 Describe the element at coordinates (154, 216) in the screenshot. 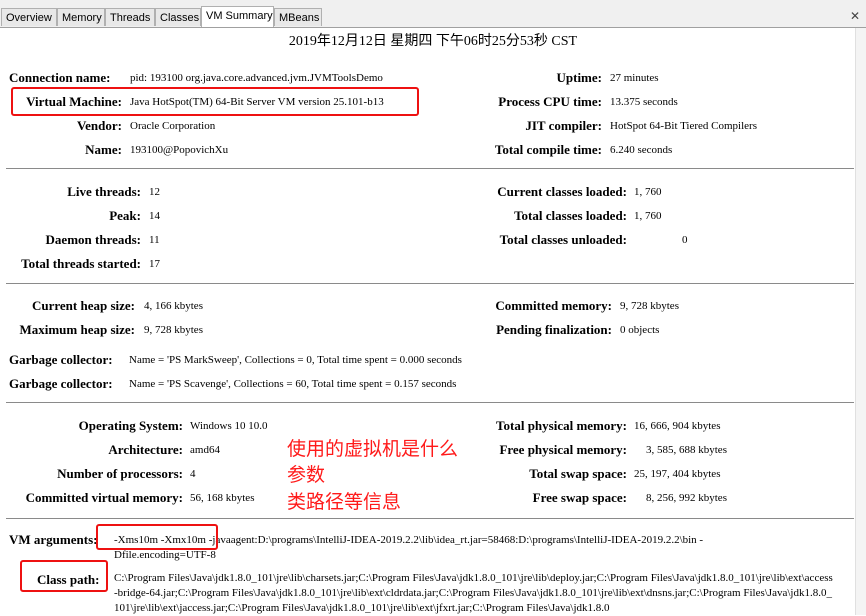

I see `peak-value: 14` at that location.